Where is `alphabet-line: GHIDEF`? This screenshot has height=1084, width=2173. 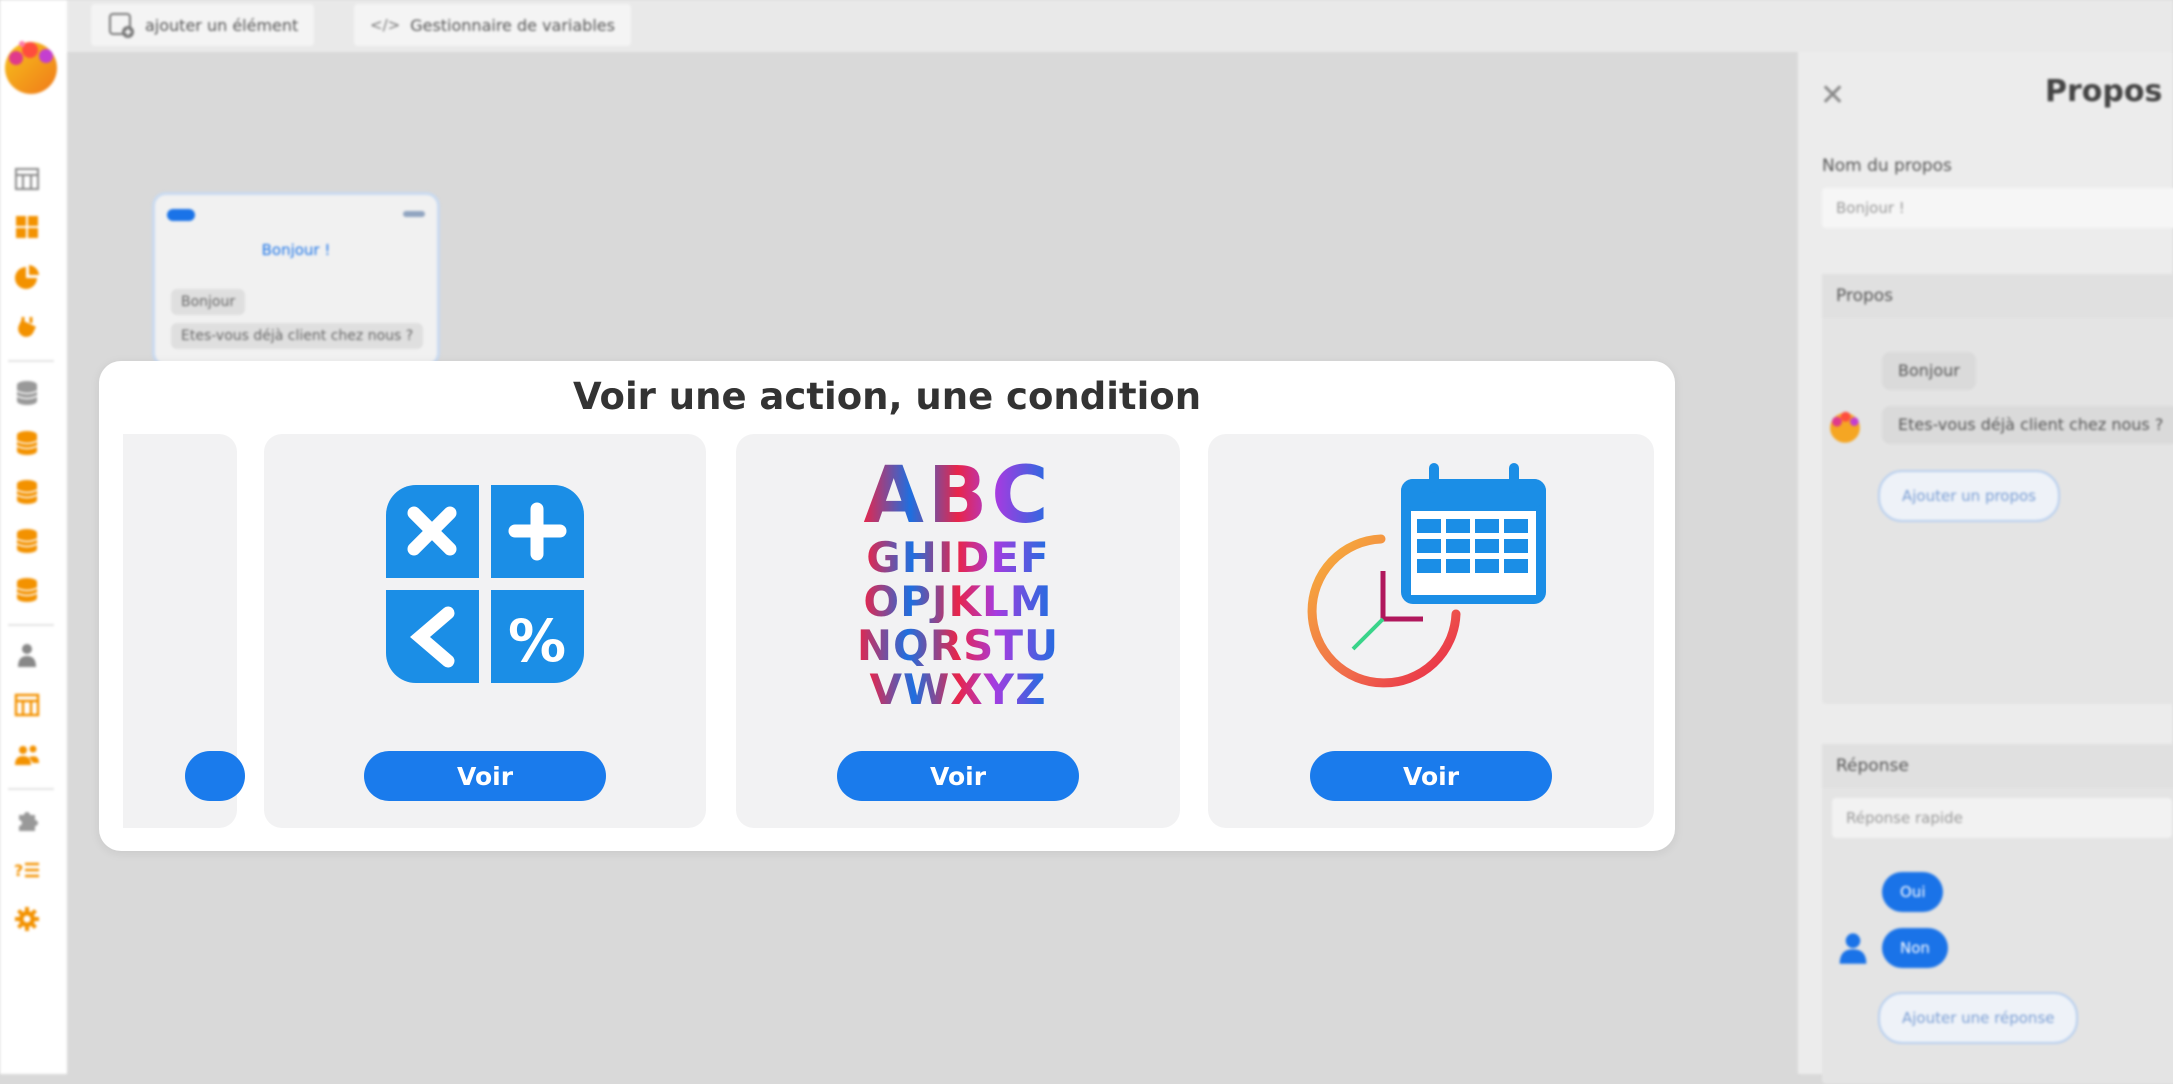
alphabet-line: GHIDEF is located at coordinates (958, 557).